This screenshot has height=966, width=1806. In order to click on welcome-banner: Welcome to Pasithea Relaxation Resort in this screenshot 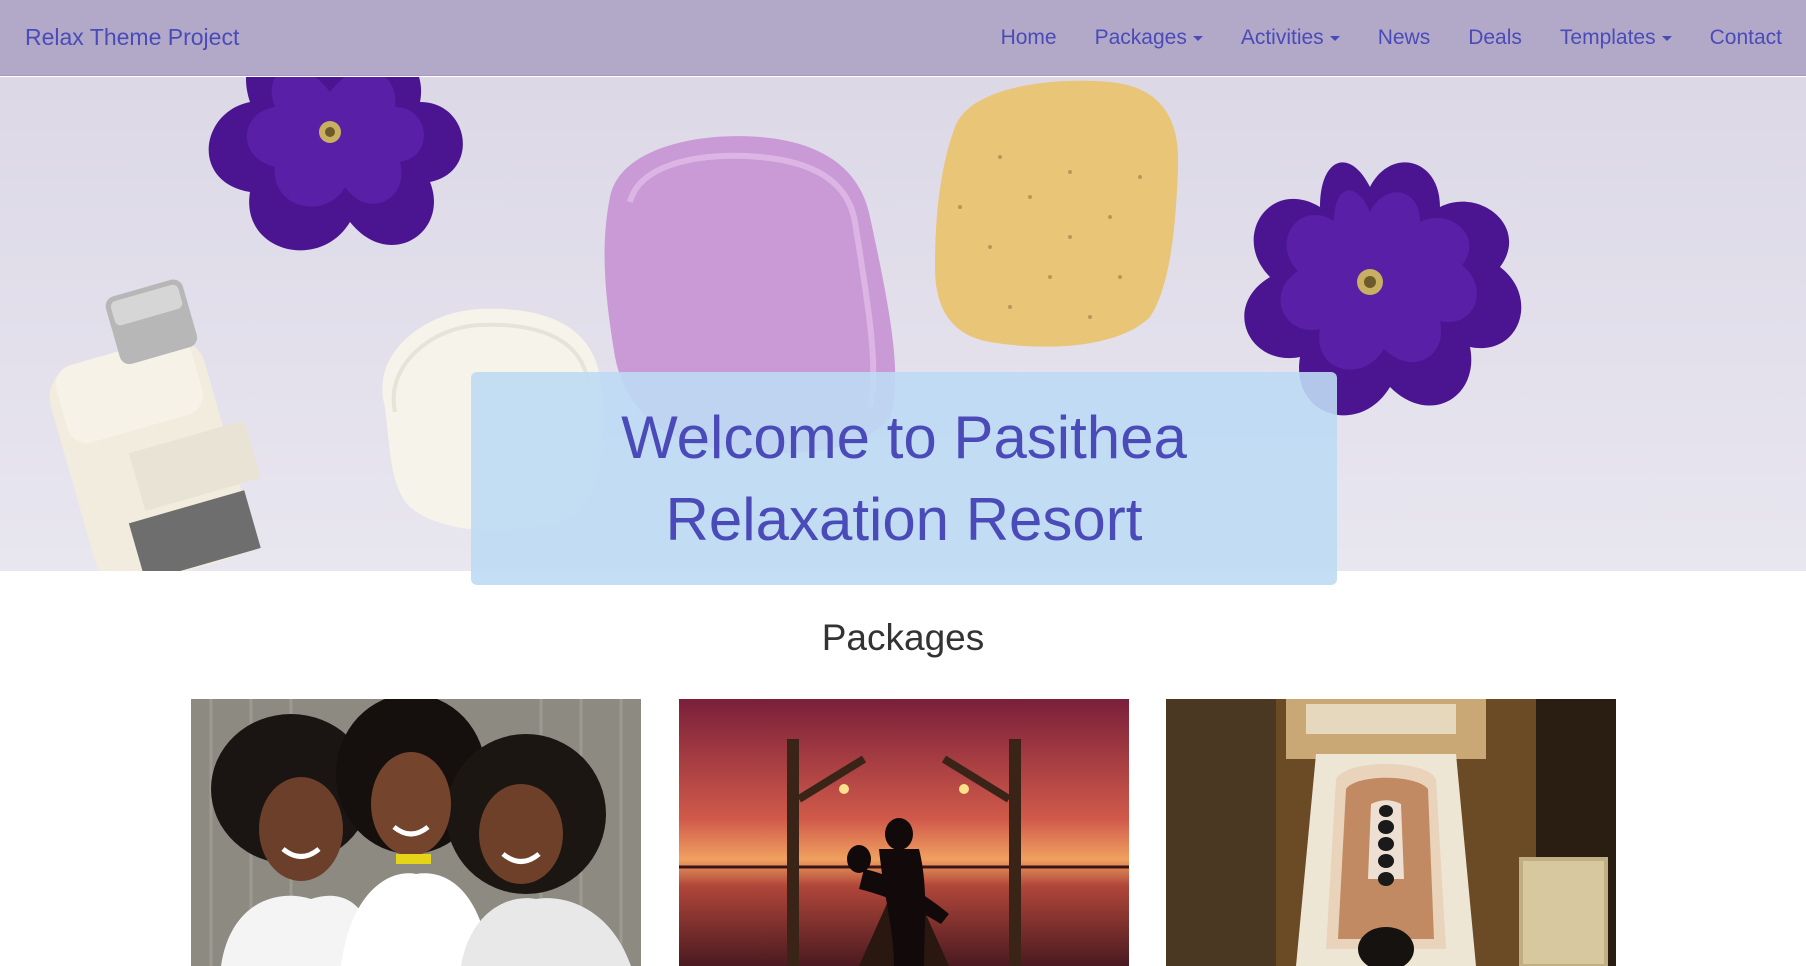, I will do `click(904, 478)`.